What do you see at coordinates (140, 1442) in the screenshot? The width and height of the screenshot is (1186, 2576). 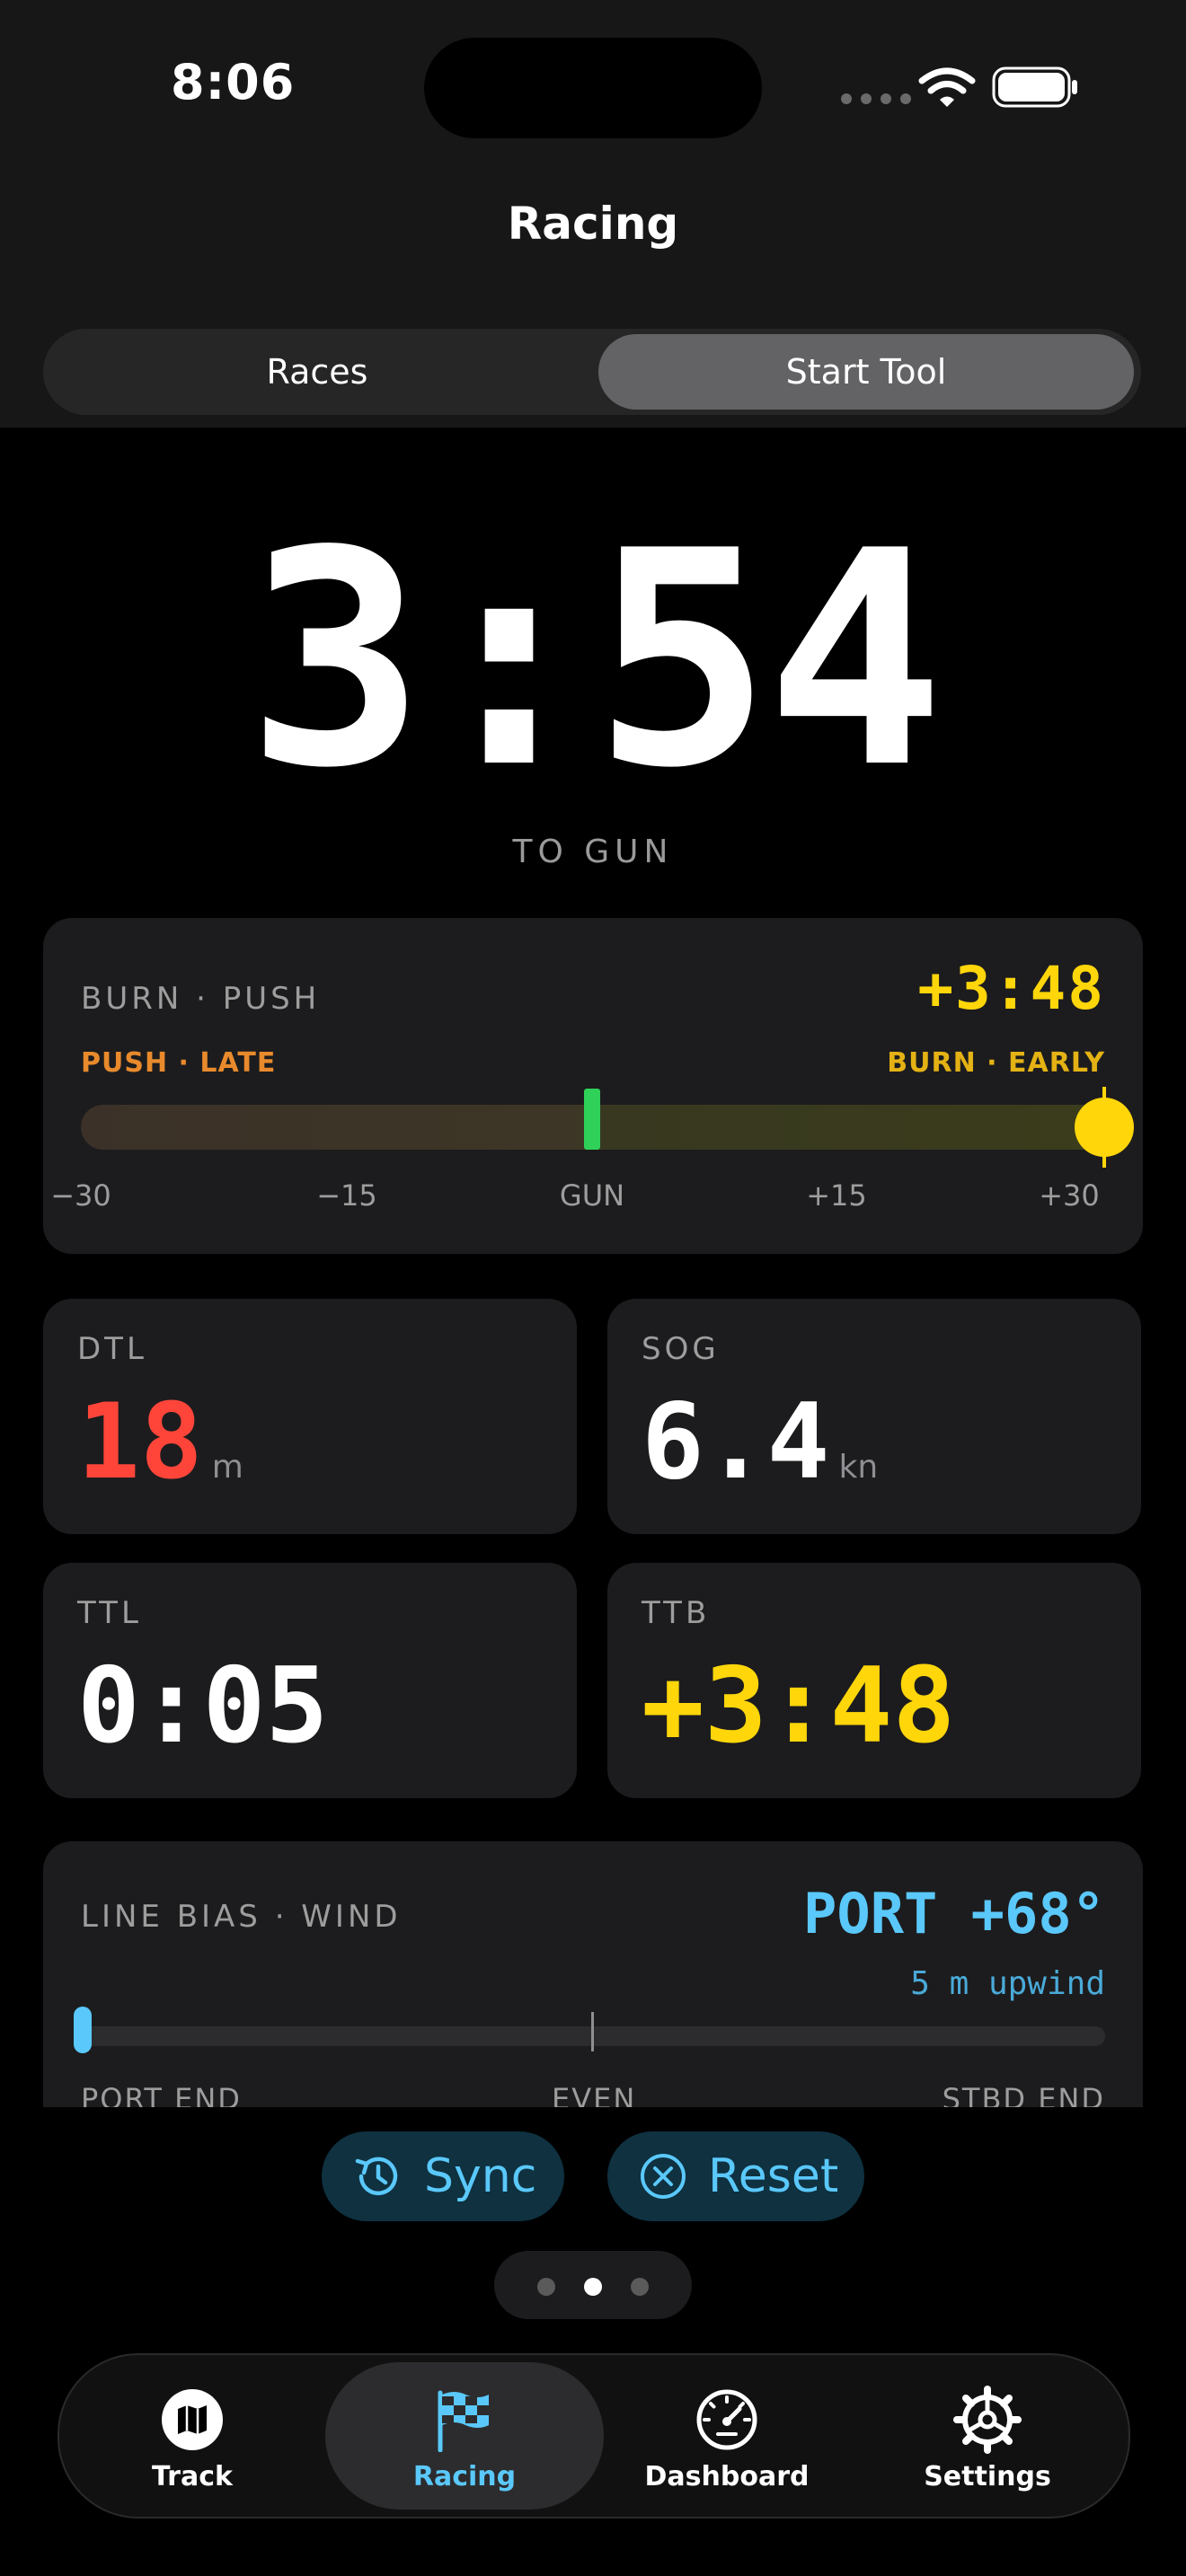 I see `dtl-value: 18` at bounding box center [140, 1442].